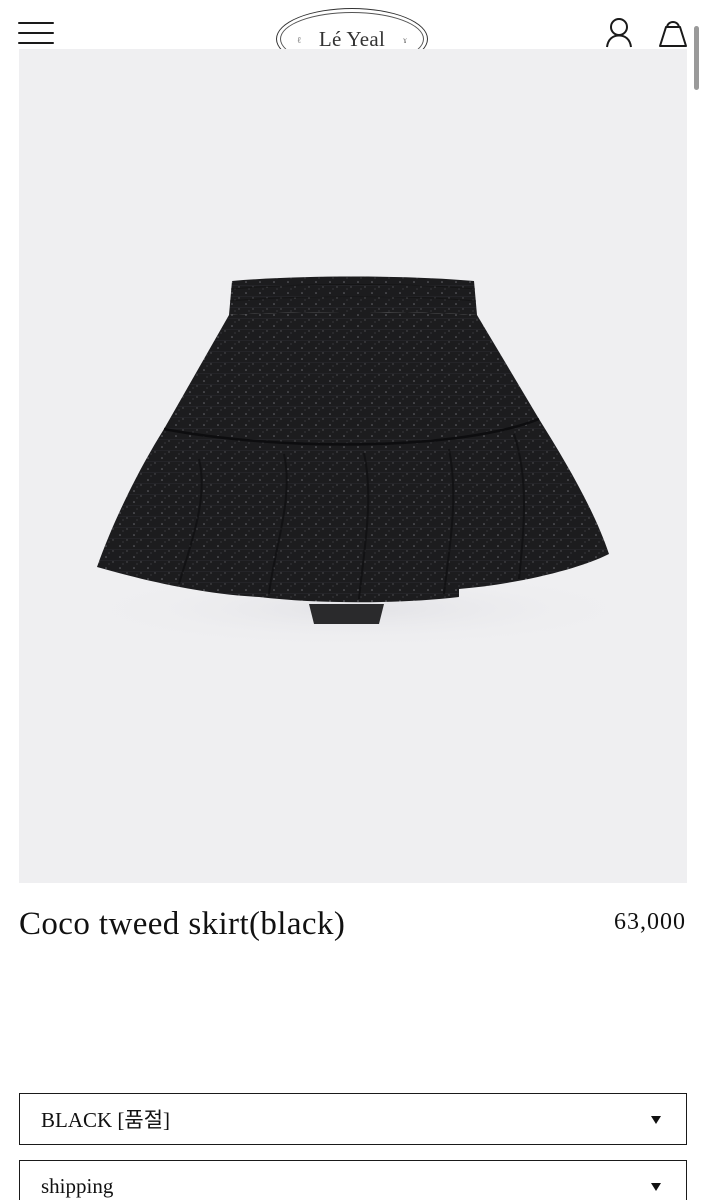  I want to click on user-icon, so click(620, 33).